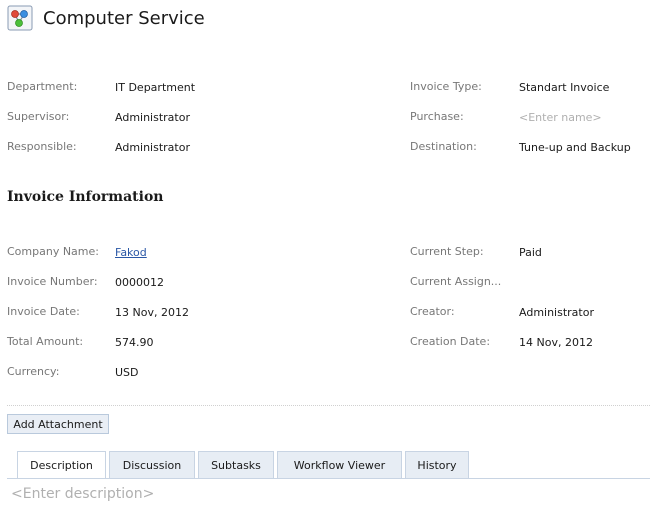 Image resolution: width=650 pixels, height=530 pixels. I want to click on department-label: Department:, so click(42, 86).